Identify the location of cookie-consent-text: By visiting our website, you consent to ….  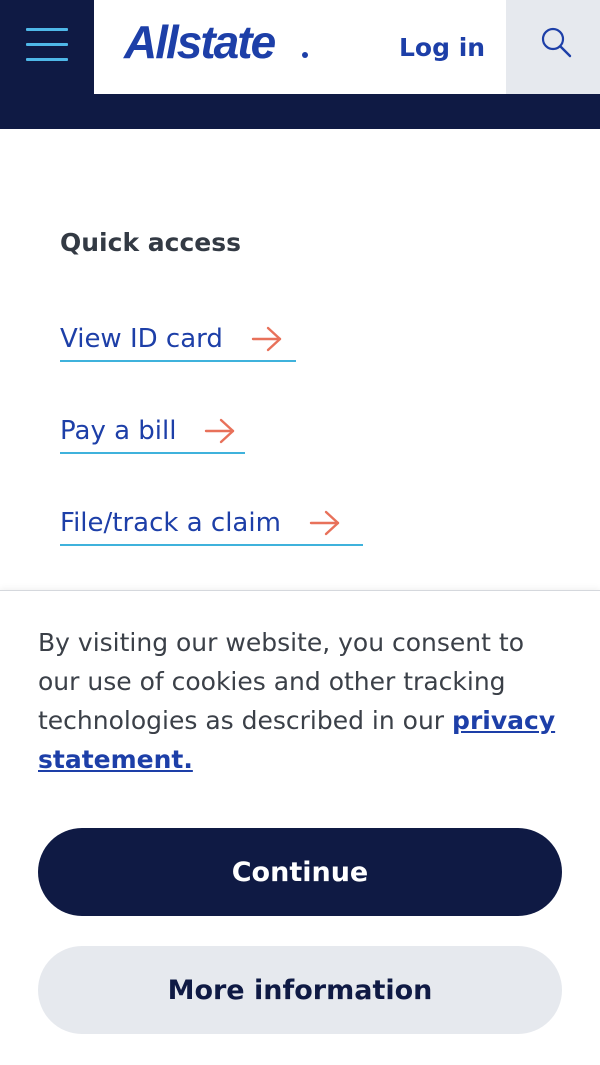
(303, 701).